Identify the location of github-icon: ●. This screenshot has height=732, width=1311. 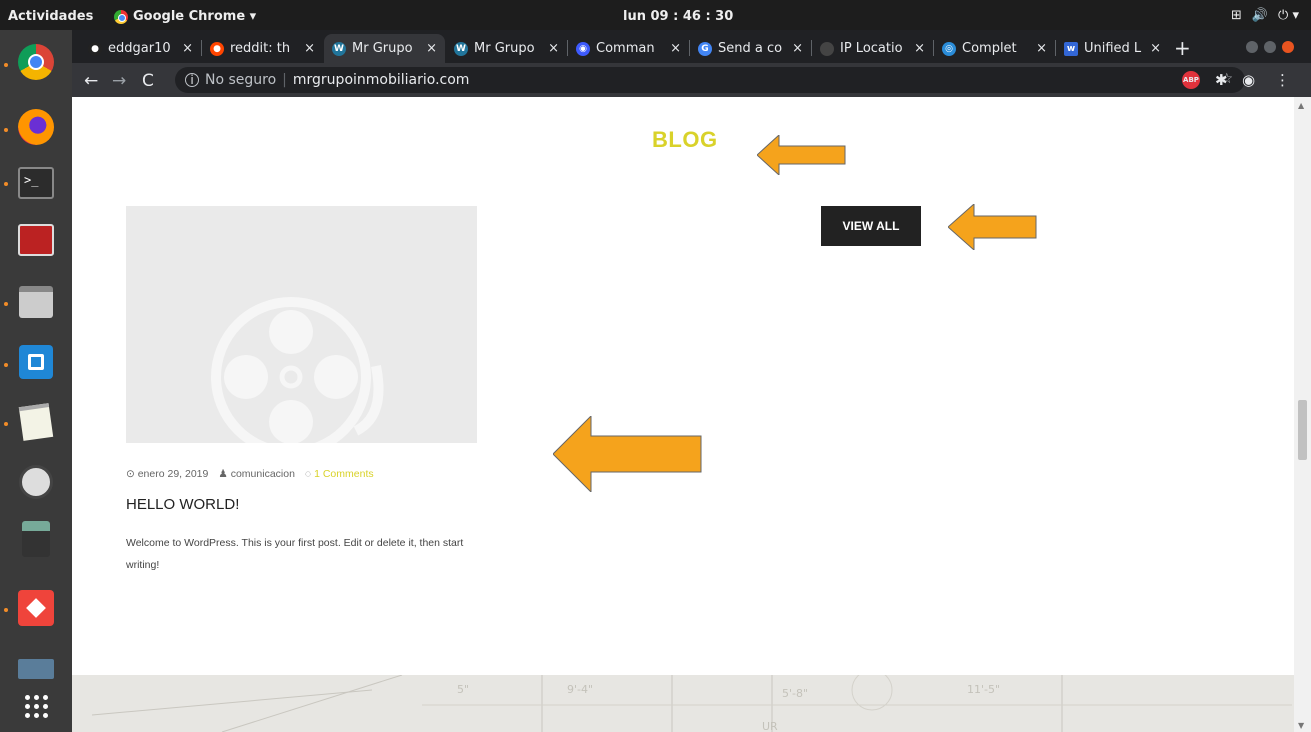
(95, 48).